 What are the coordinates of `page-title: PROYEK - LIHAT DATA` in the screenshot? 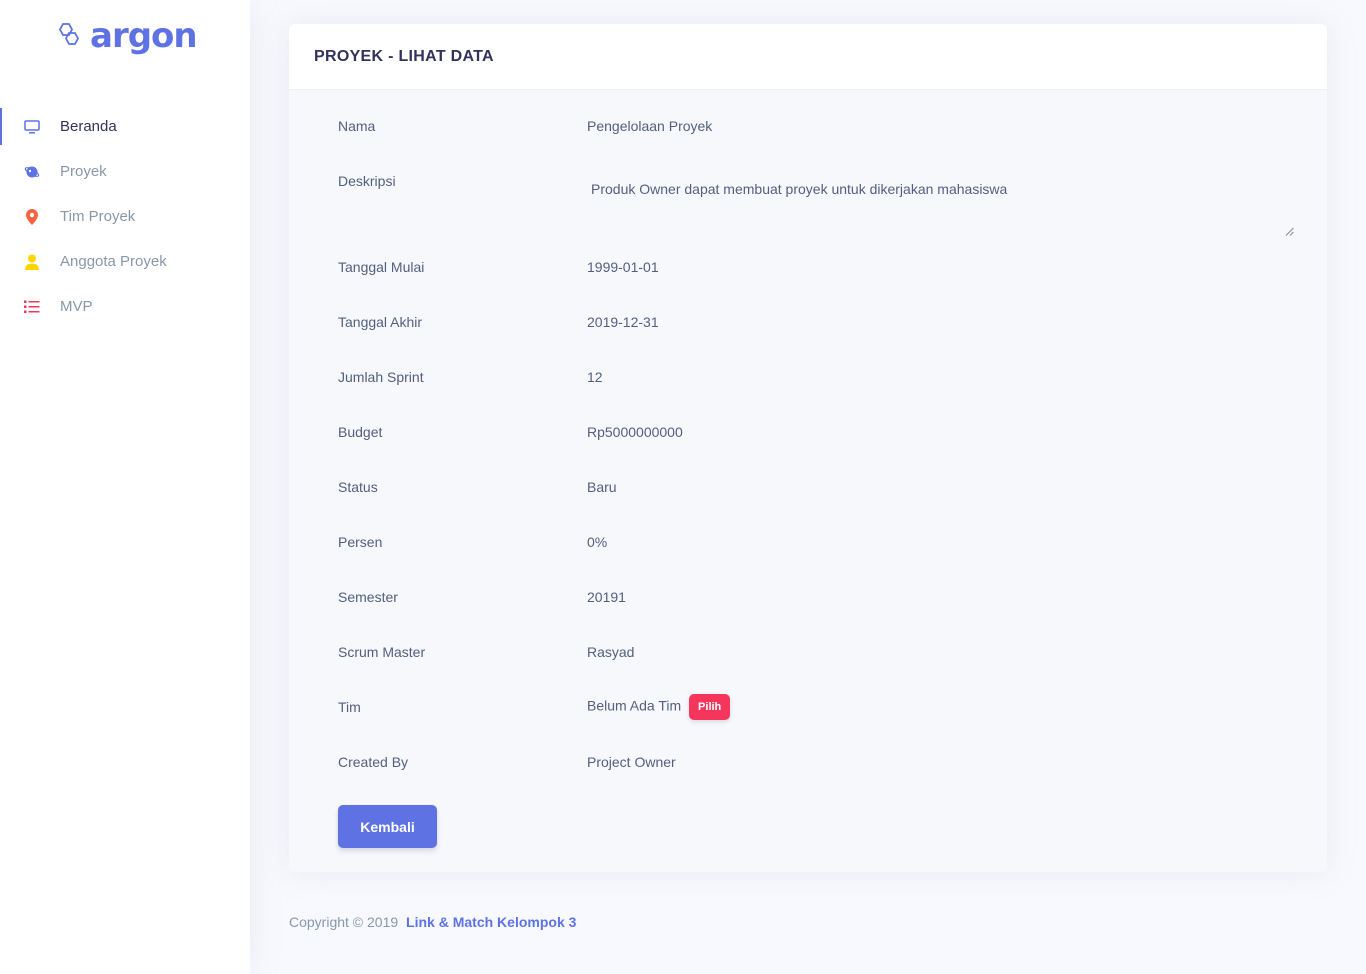 It's located at (404, 56).